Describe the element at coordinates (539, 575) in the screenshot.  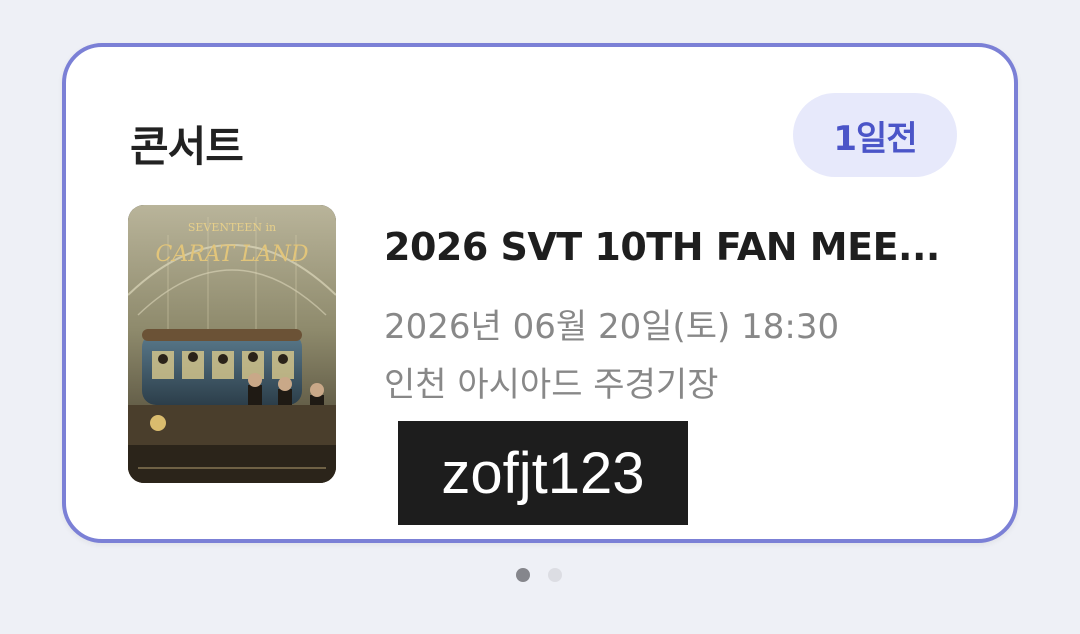
I see `pagination-dots` at that location.